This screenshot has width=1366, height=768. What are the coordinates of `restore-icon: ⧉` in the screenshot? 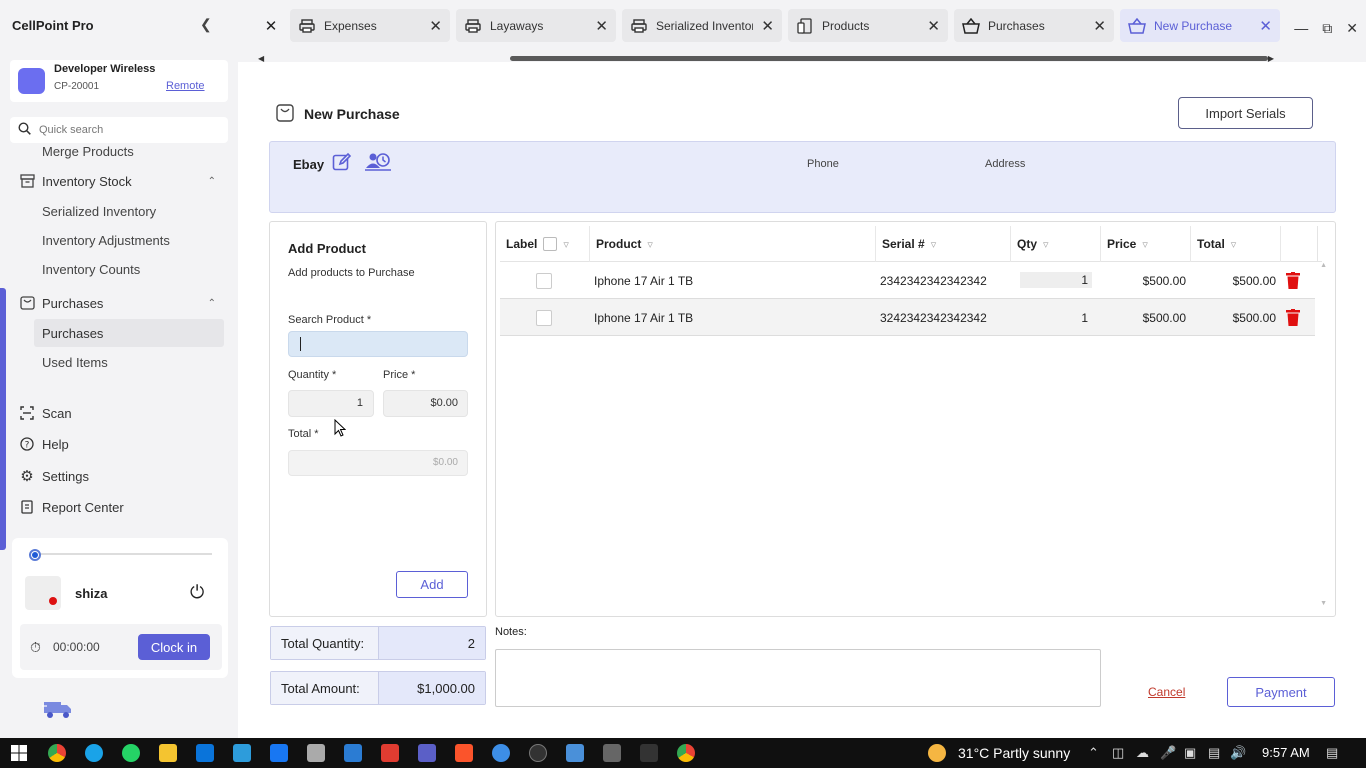 It's located at (1327, 28).